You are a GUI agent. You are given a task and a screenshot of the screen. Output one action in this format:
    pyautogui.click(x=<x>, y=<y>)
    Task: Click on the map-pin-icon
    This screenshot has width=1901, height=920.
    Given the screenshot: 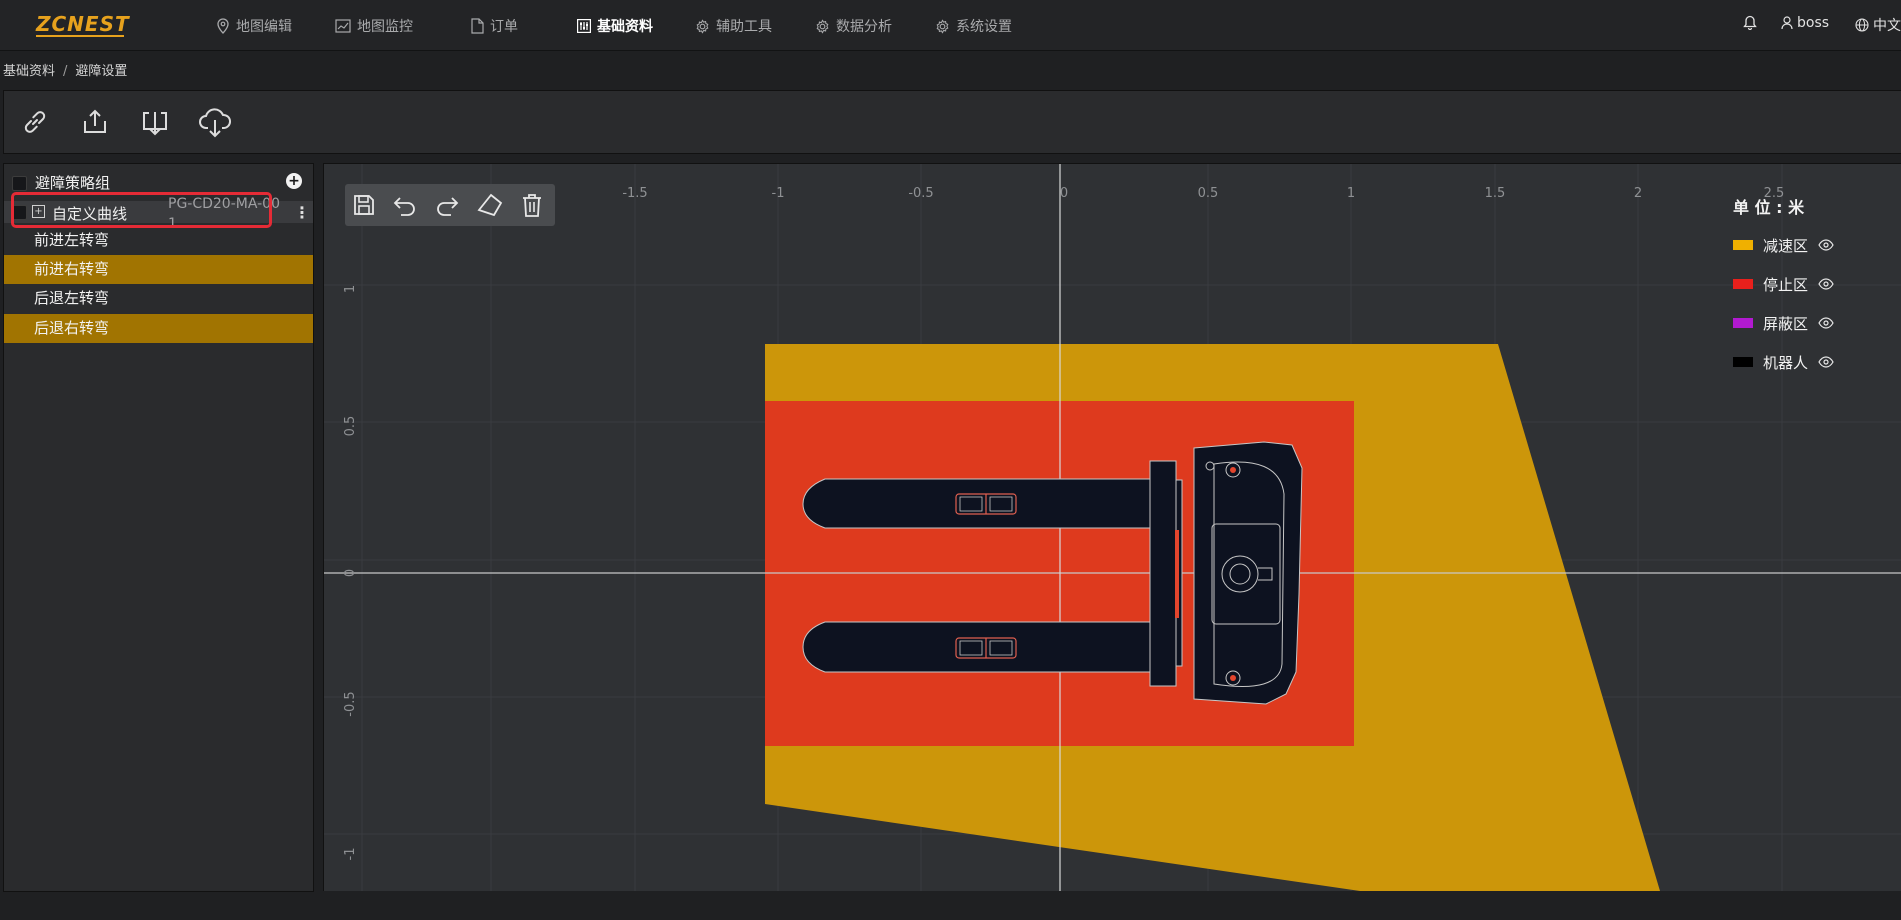 What is the action you would take?
    pyautogui.click(x=223, y=26)
    